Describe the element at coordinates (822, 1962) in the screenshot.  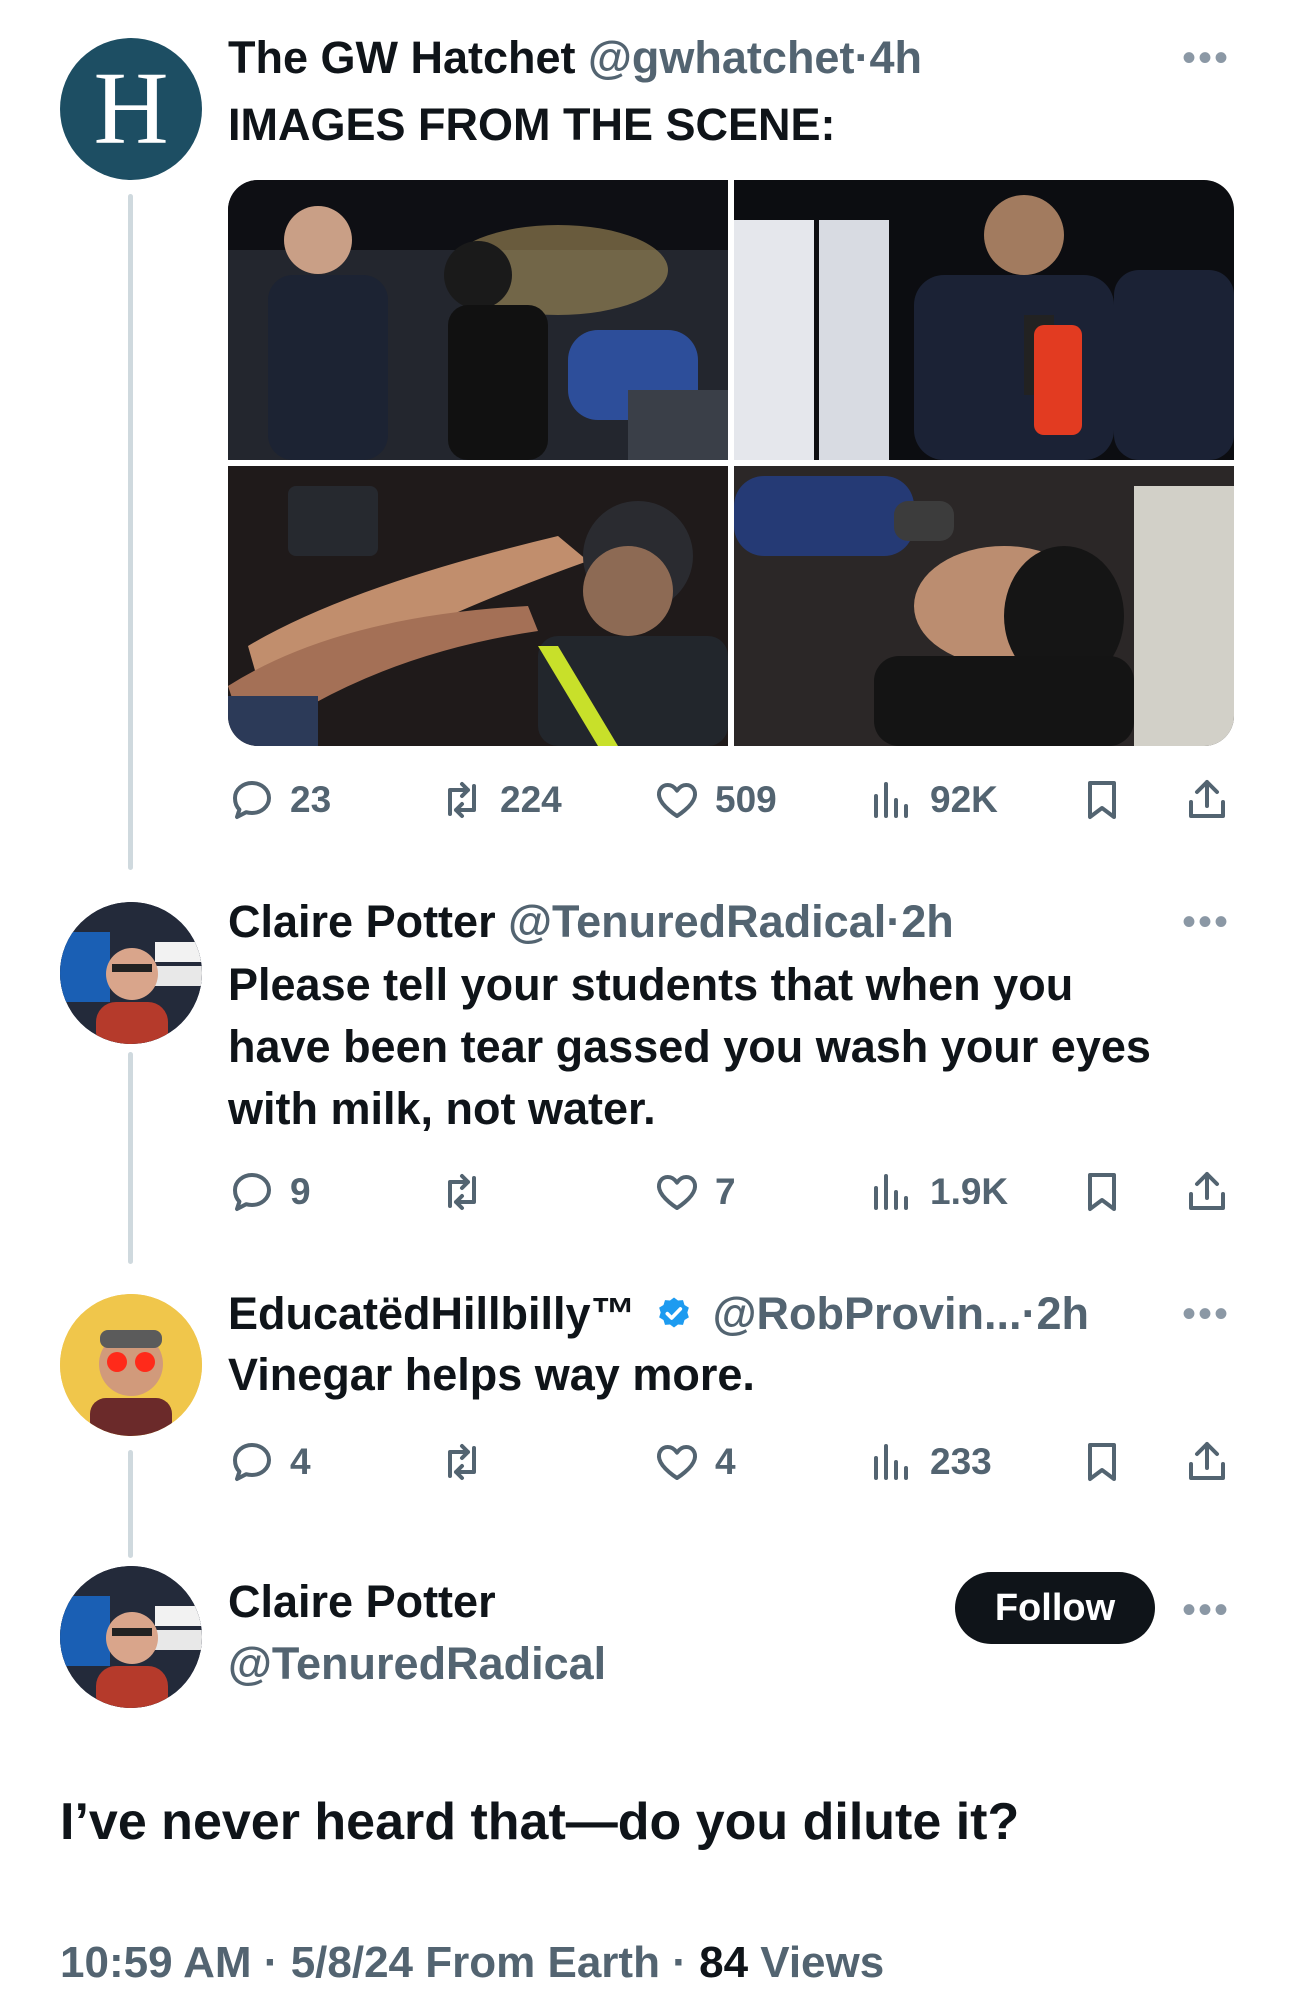
I see `post-views-label: Views` at that location.